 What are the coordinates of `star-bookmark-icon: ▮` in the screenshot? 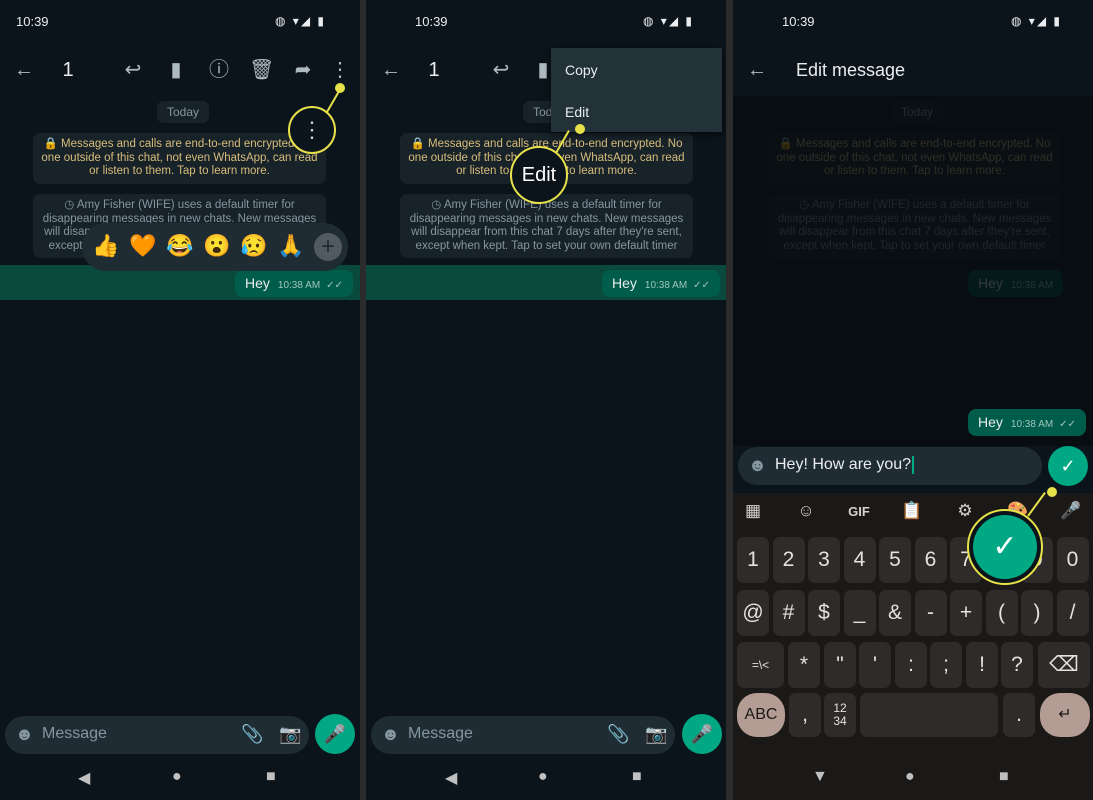 It's located at (176, 70).